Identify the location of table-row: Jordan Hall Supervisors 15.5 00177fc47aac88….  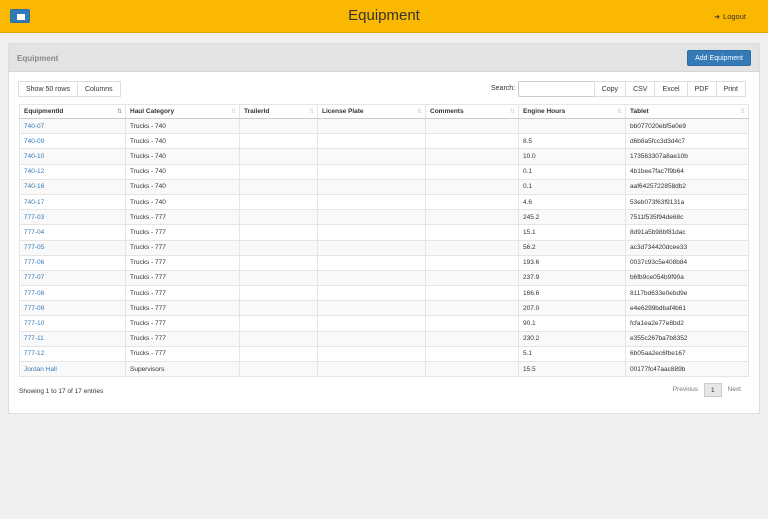
(384, 369).